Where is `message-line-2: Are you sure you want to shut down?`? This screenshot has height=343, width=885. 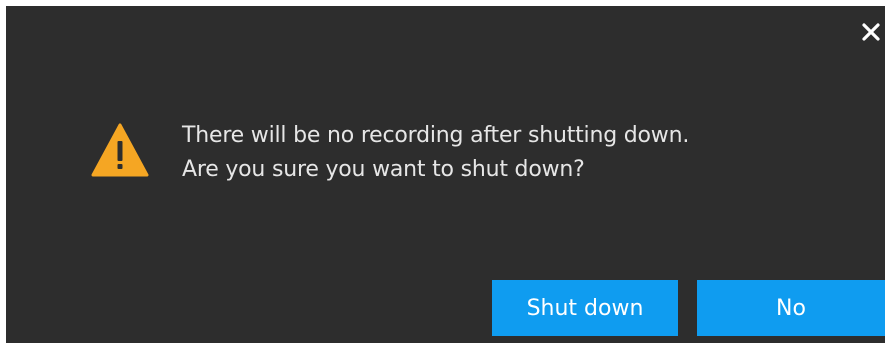 message-line-2: Are you sure you want to shut down? is located at coordinates (383, 169).